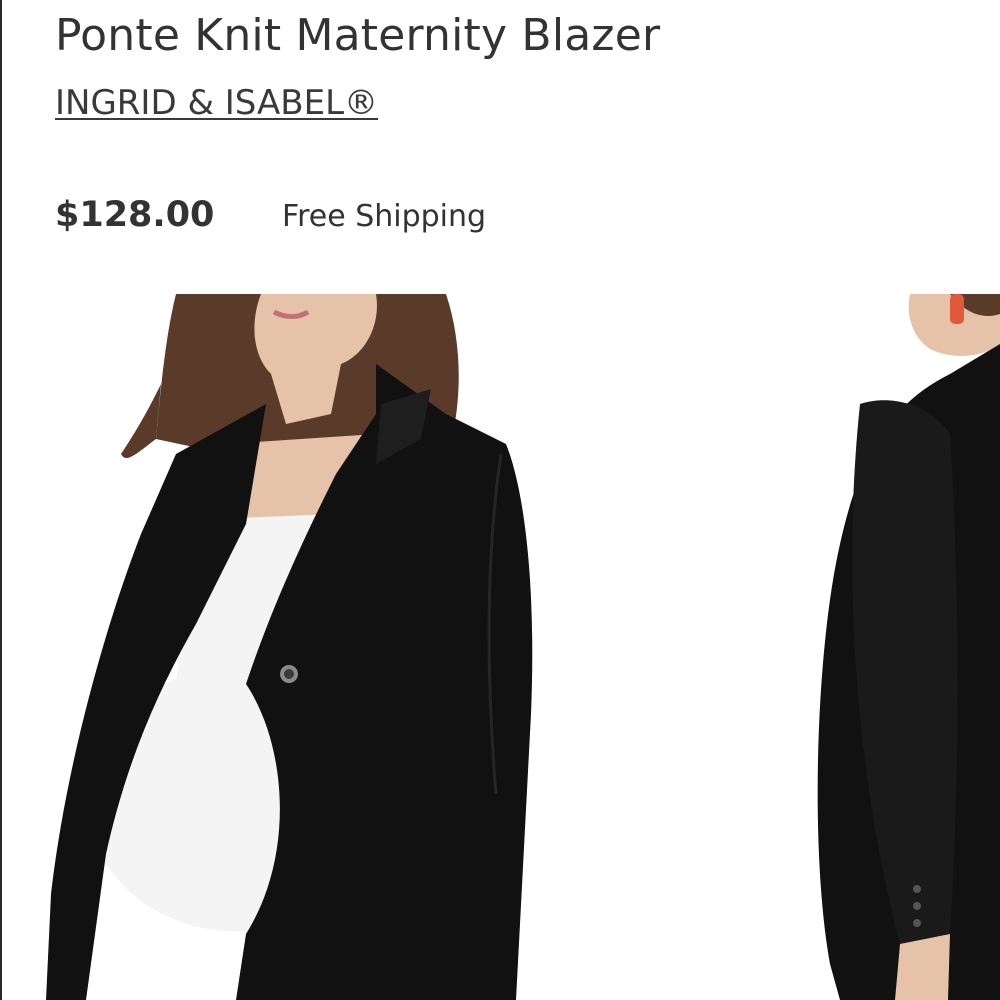  What do you see at coordinates (135, 215) in the screenshot?
I see `product-price: $128.00` at bounding box center [135, 215].